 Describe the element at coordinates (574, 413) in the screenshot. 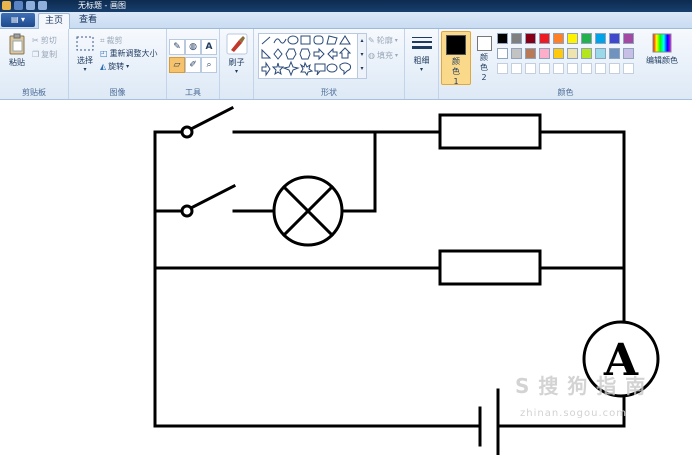

I see `watermark-url: zhinan.sogou.com` at that location.